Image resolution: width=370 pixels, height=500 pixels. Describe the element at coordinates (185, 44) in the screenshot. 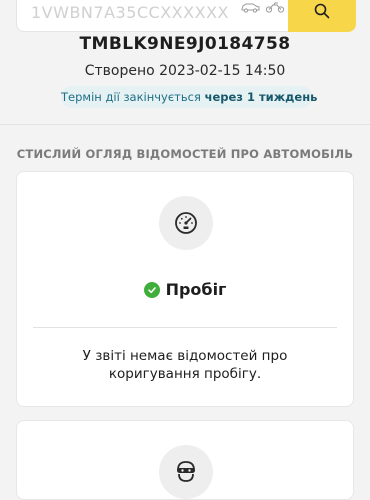

I see `vin-number: TMBLK9NE9J0184758` at that location.